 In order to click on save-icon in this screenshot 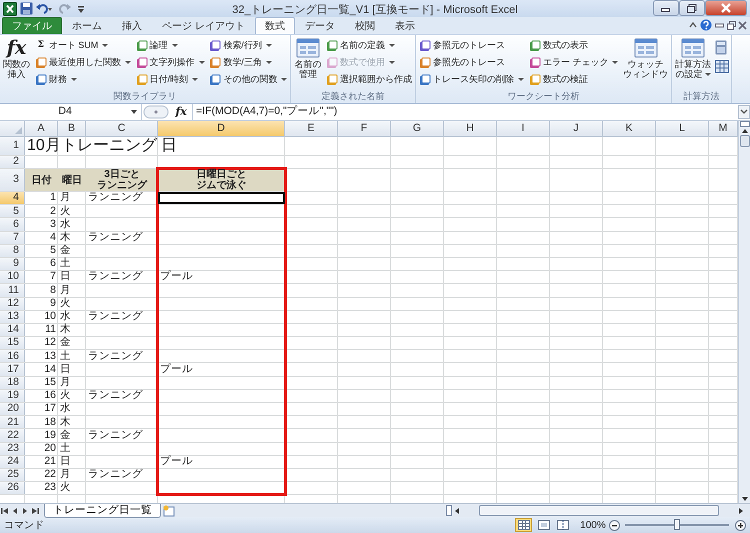, I will do `click(26, 8)`.